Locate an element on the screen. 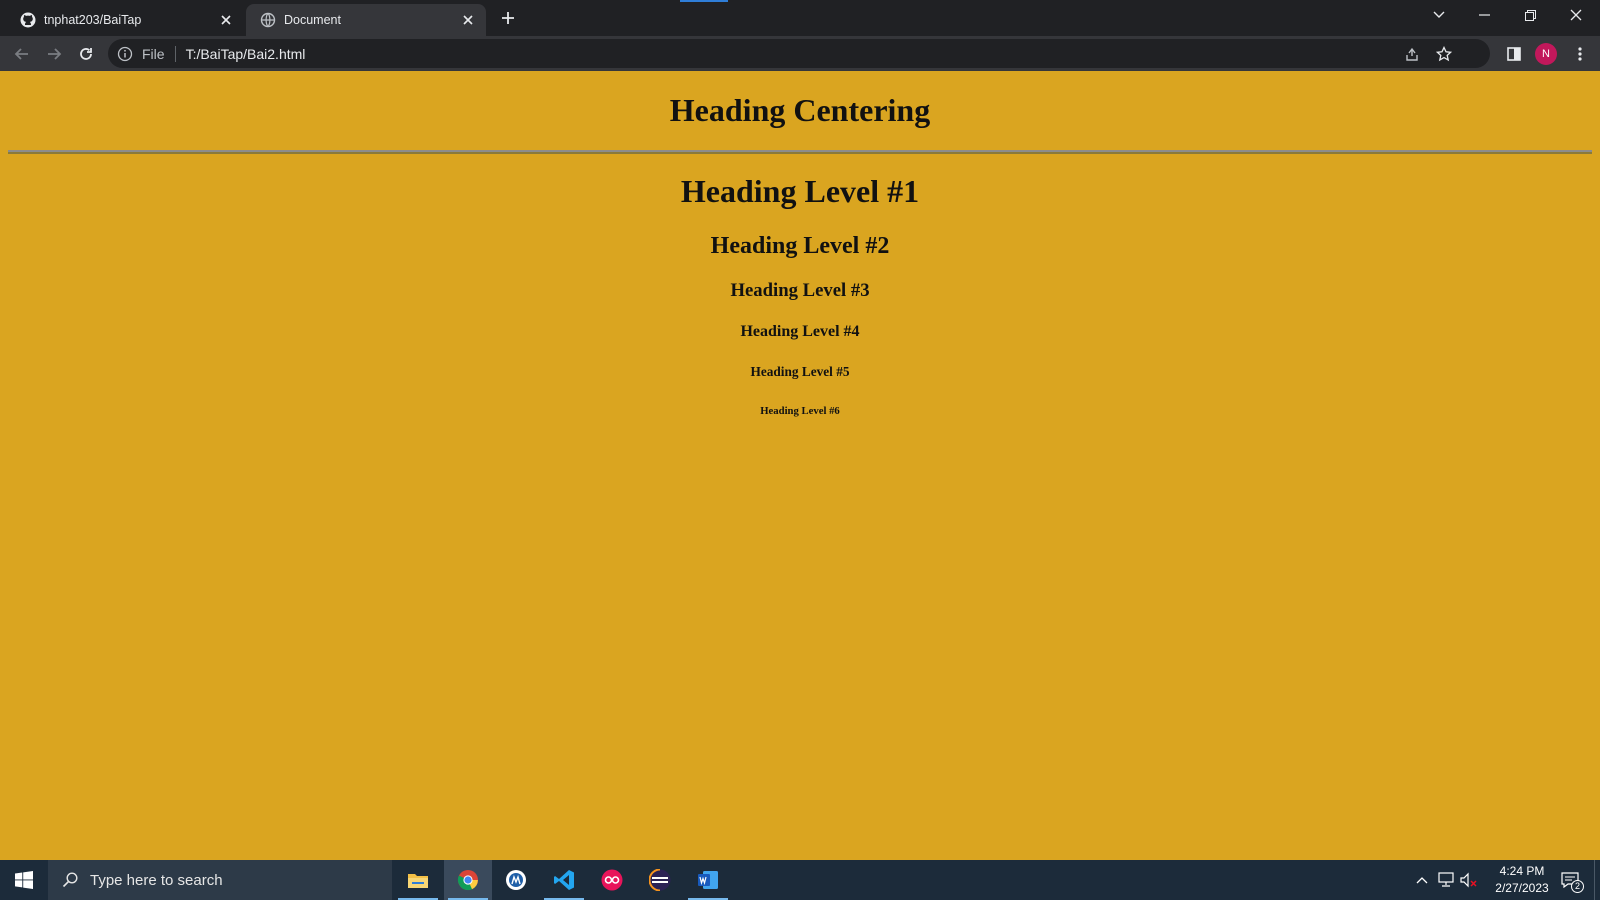 The image size is (1600, 900). restore-button is located at coordinates (1530, 15).